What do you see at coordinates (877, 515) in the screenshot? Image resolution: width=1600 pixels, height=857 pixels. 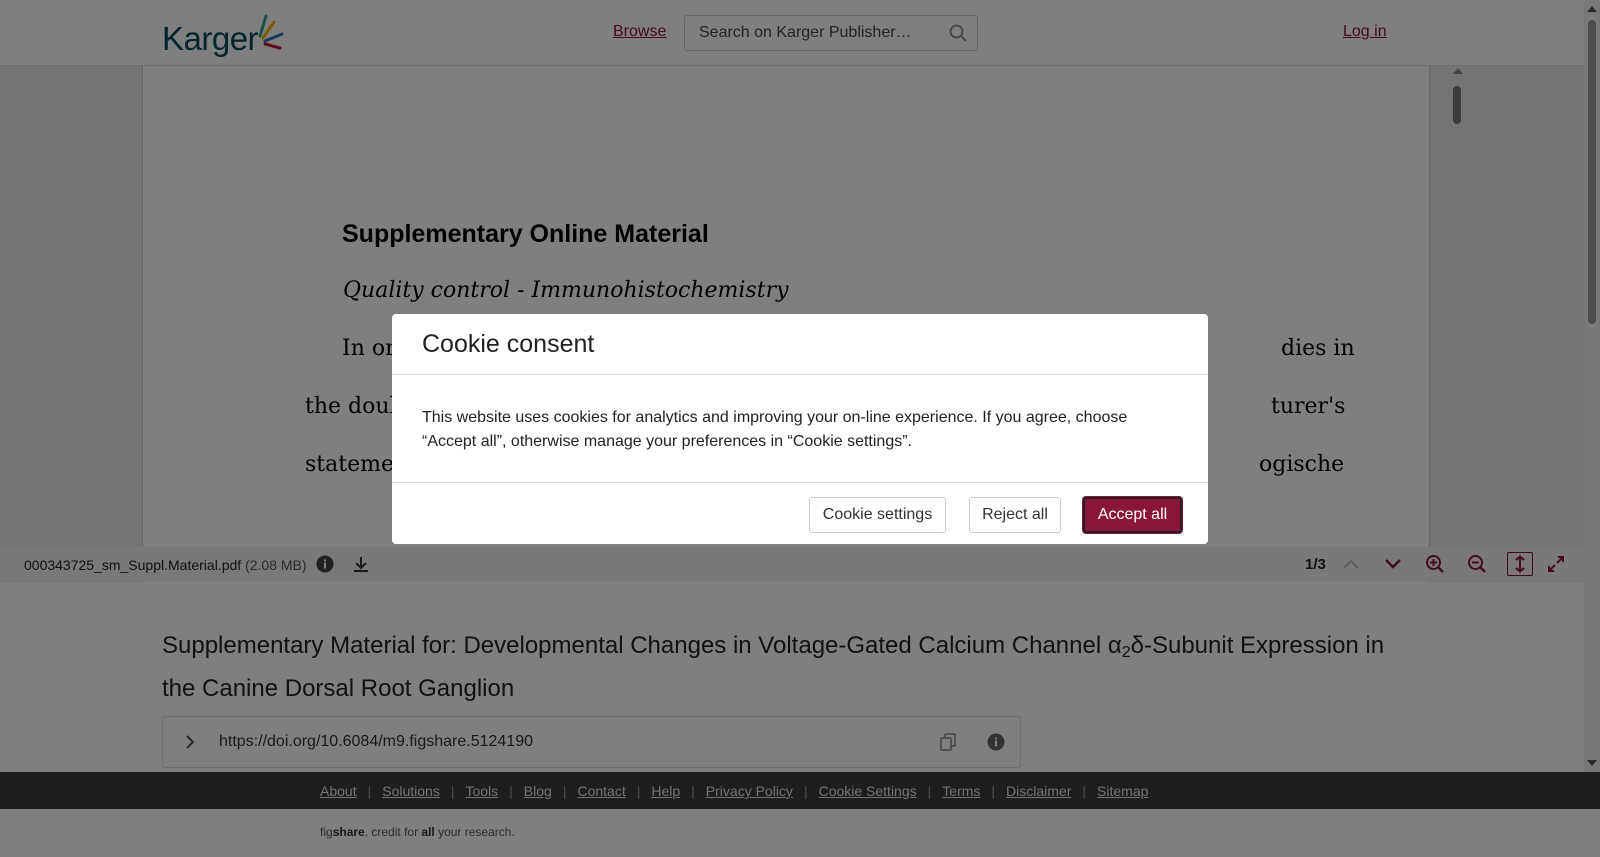 I see `cookie-settings-button: Cookie settings` at bounding box center [877, 515].